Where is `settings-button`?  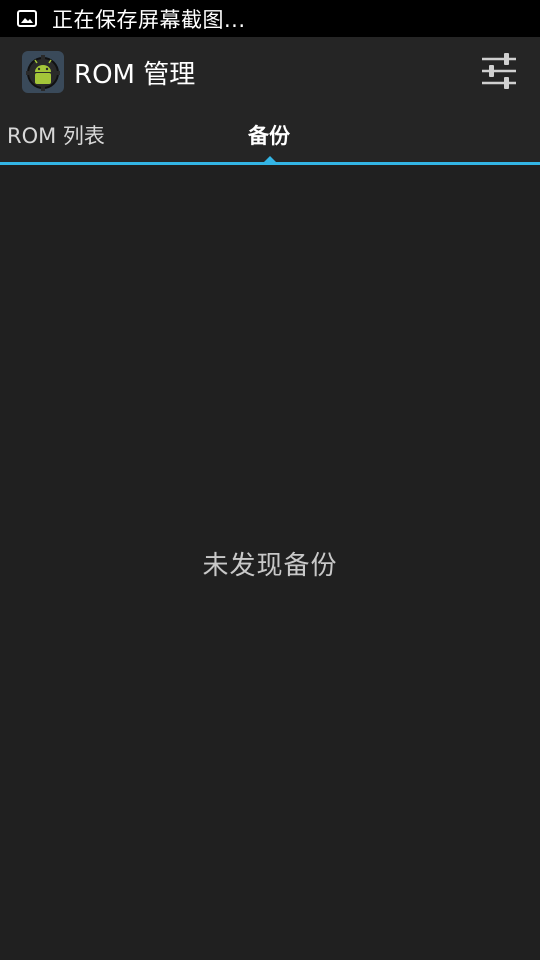
settings-button is located at coordinates (499, 73).